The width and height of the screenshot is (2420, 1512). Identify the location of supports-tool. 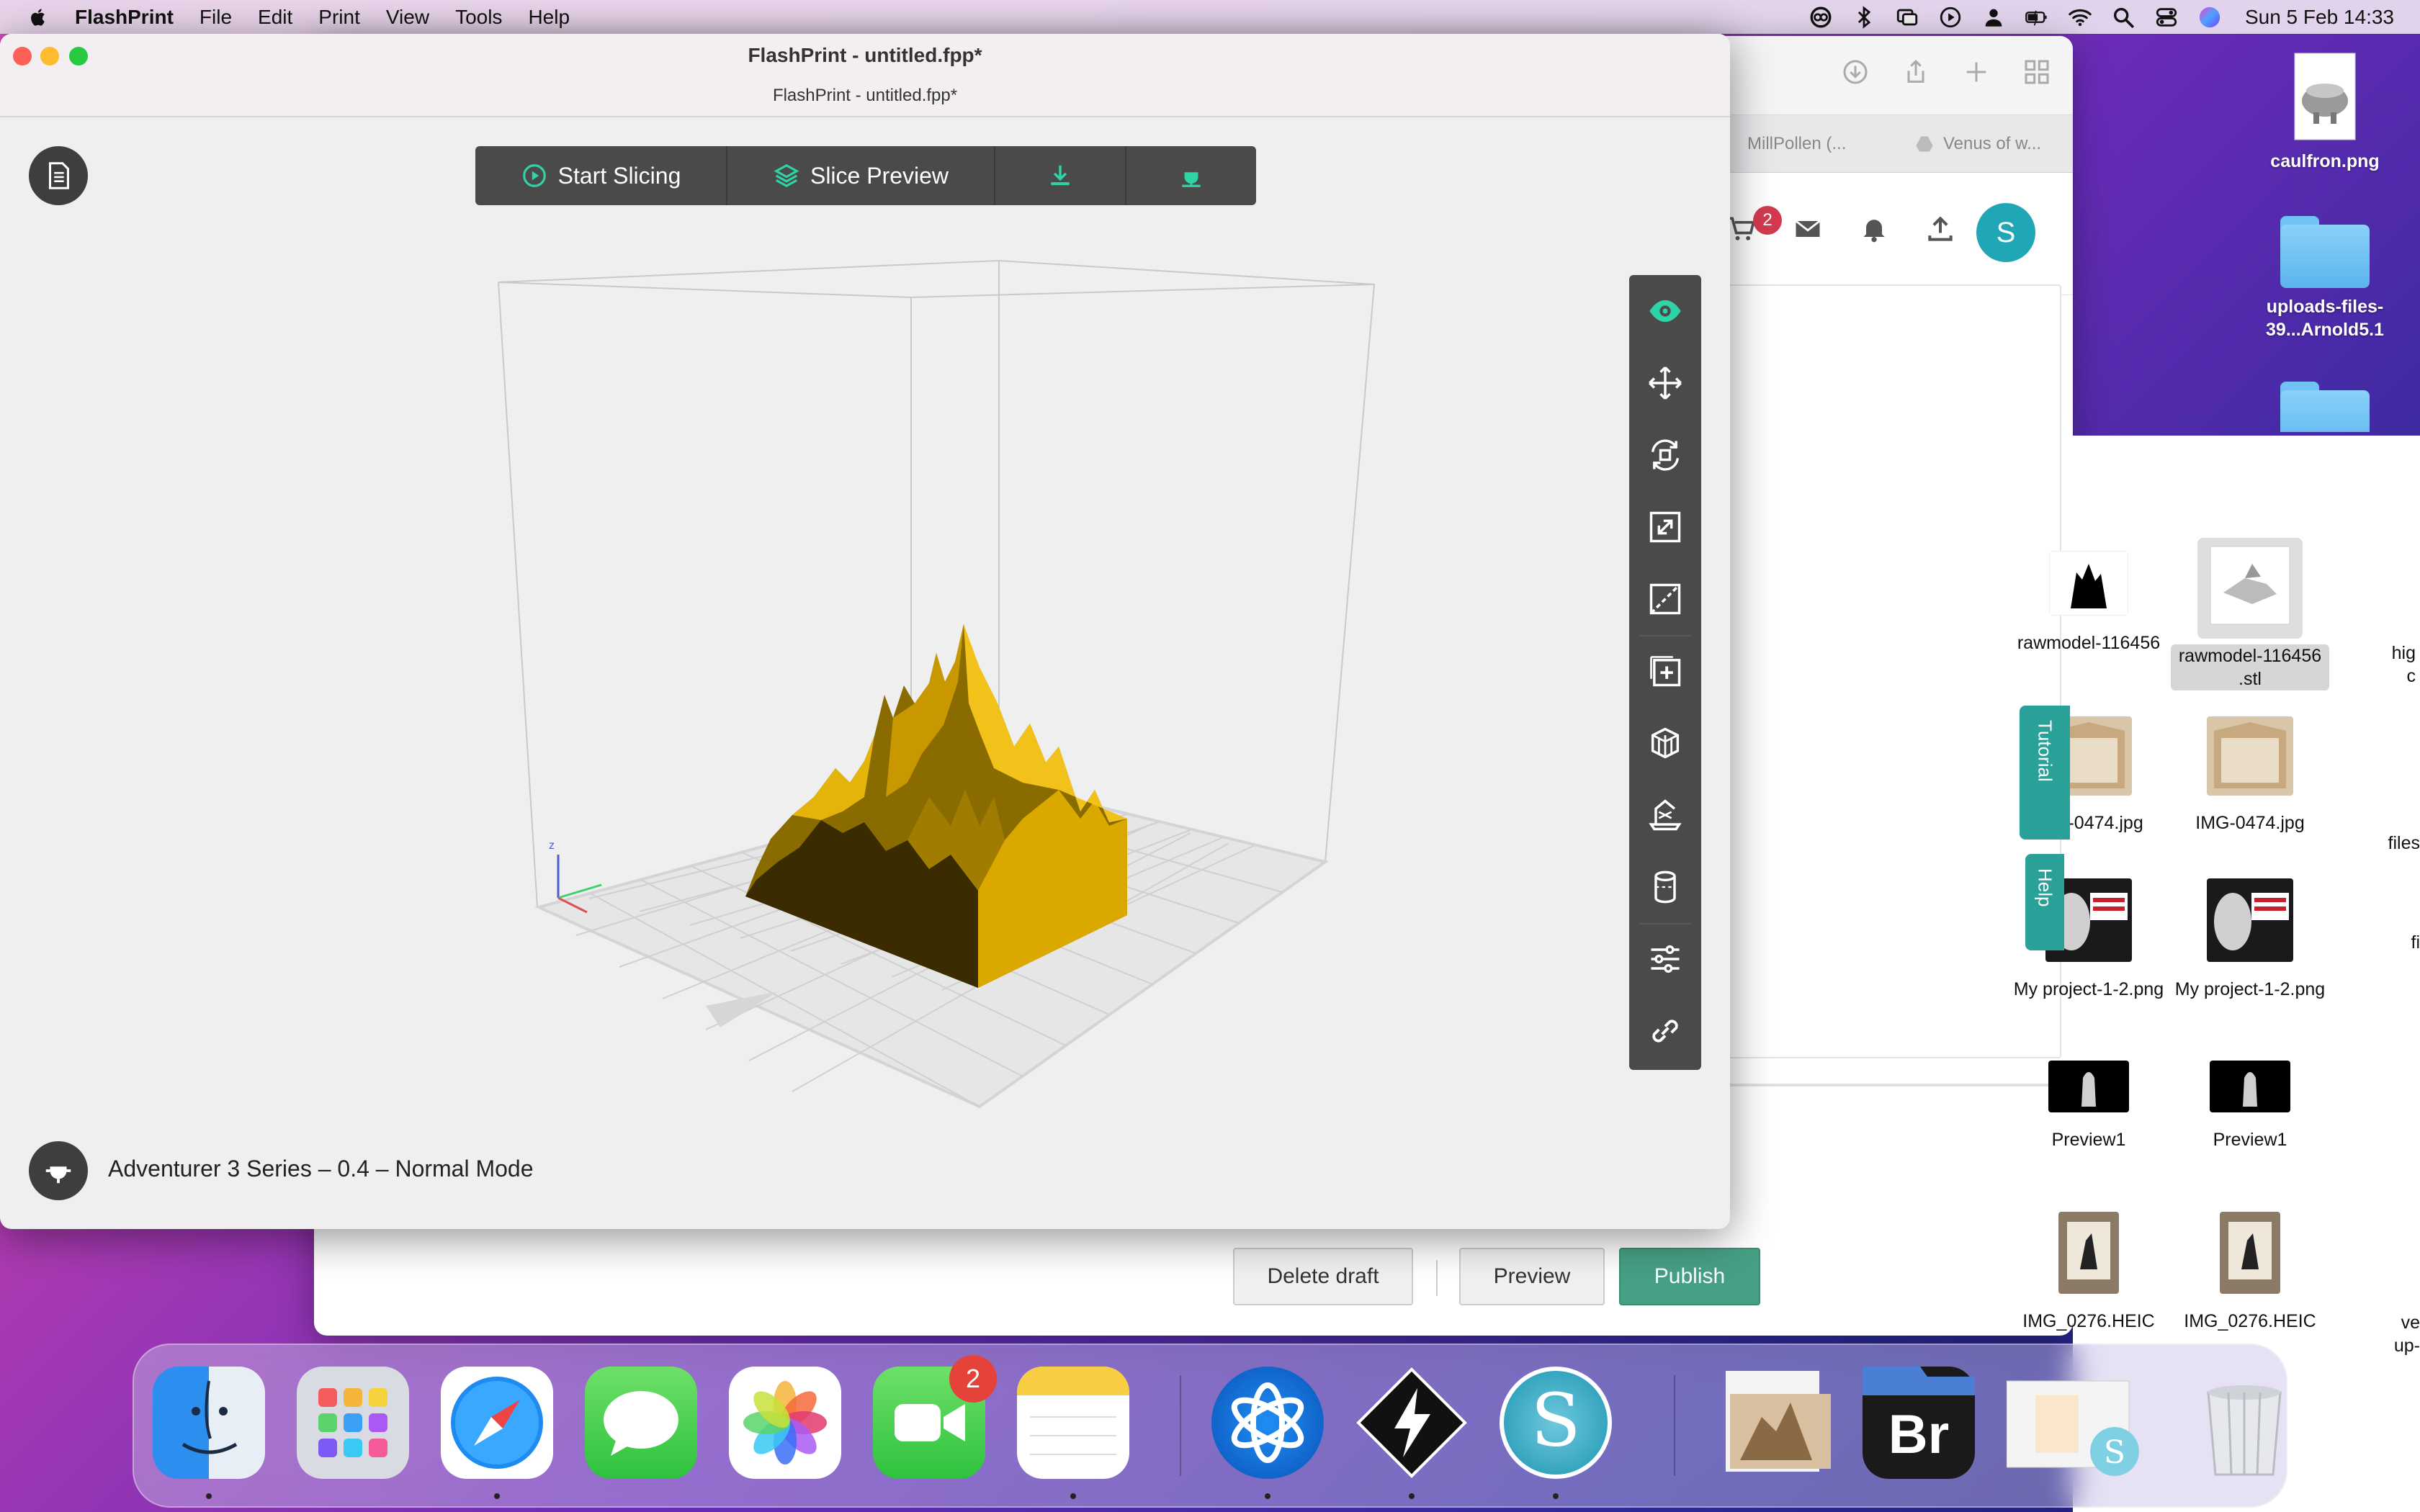
(1665, 743).